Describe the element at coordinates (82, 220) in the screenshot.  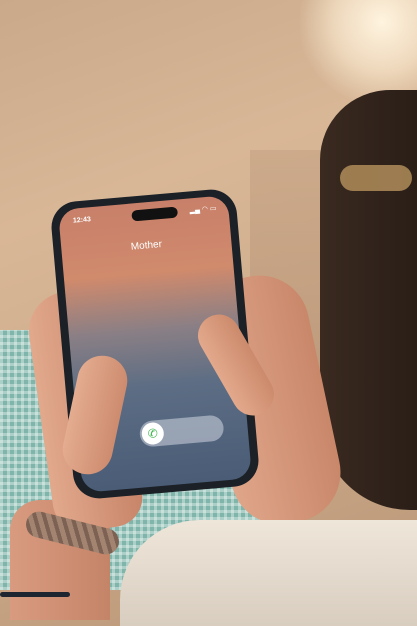
I see `status-time: 12:43` at that location.